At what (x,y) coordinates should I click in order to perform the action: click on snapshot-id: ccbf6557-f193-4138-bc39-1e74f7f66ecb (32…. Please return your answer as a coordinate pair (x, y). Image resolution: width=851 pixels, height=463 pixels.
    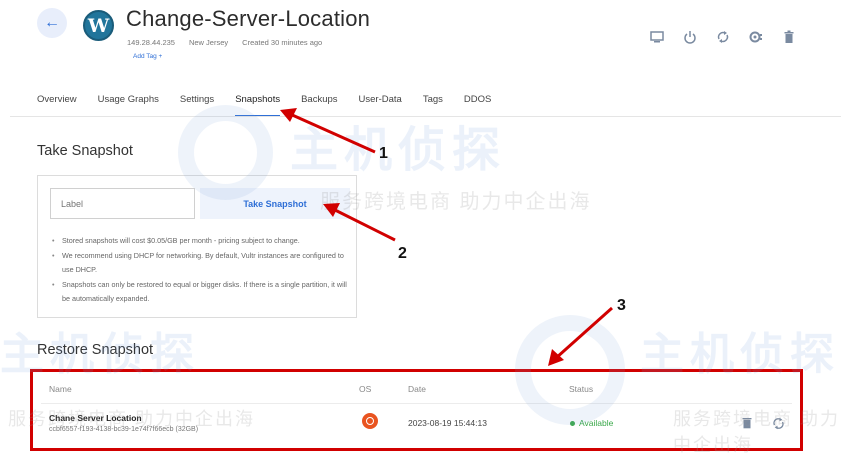
    Looking at the image, I should click on (124, 429).